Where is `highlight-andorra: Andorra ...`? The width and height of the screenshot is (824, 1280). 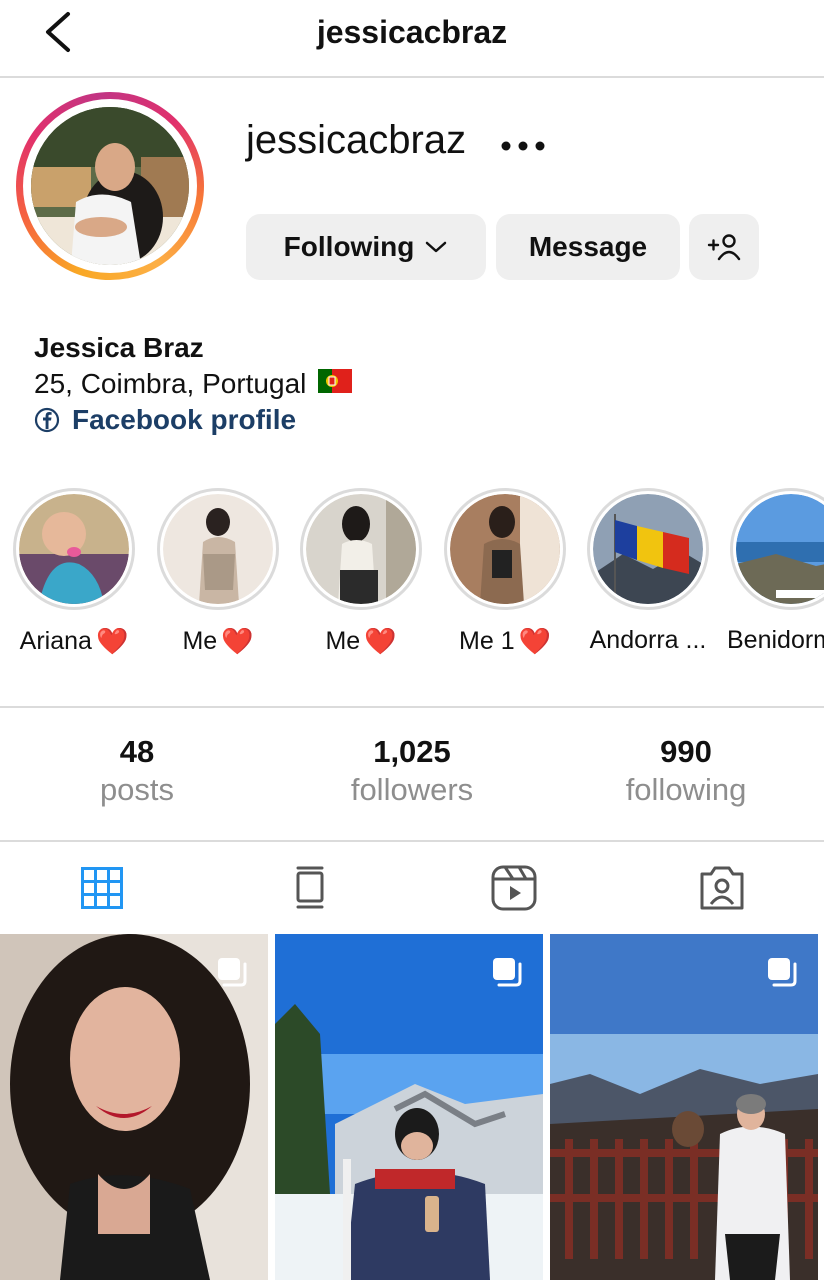
highlight-andorra: Andorra ... is located at coordinates (648, 571).